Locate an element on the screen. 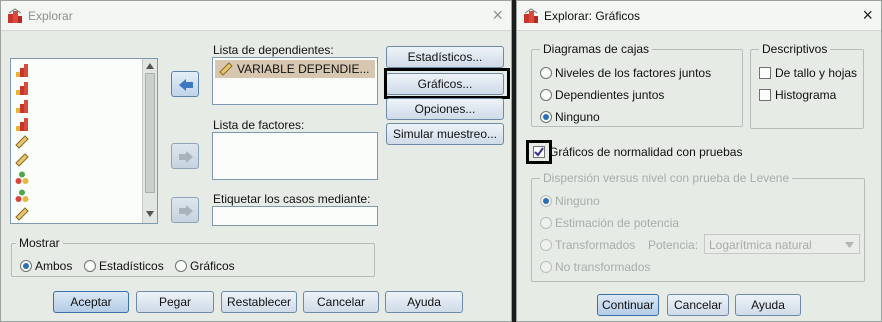  levene-none-radio is located at coordinates (546, 201).